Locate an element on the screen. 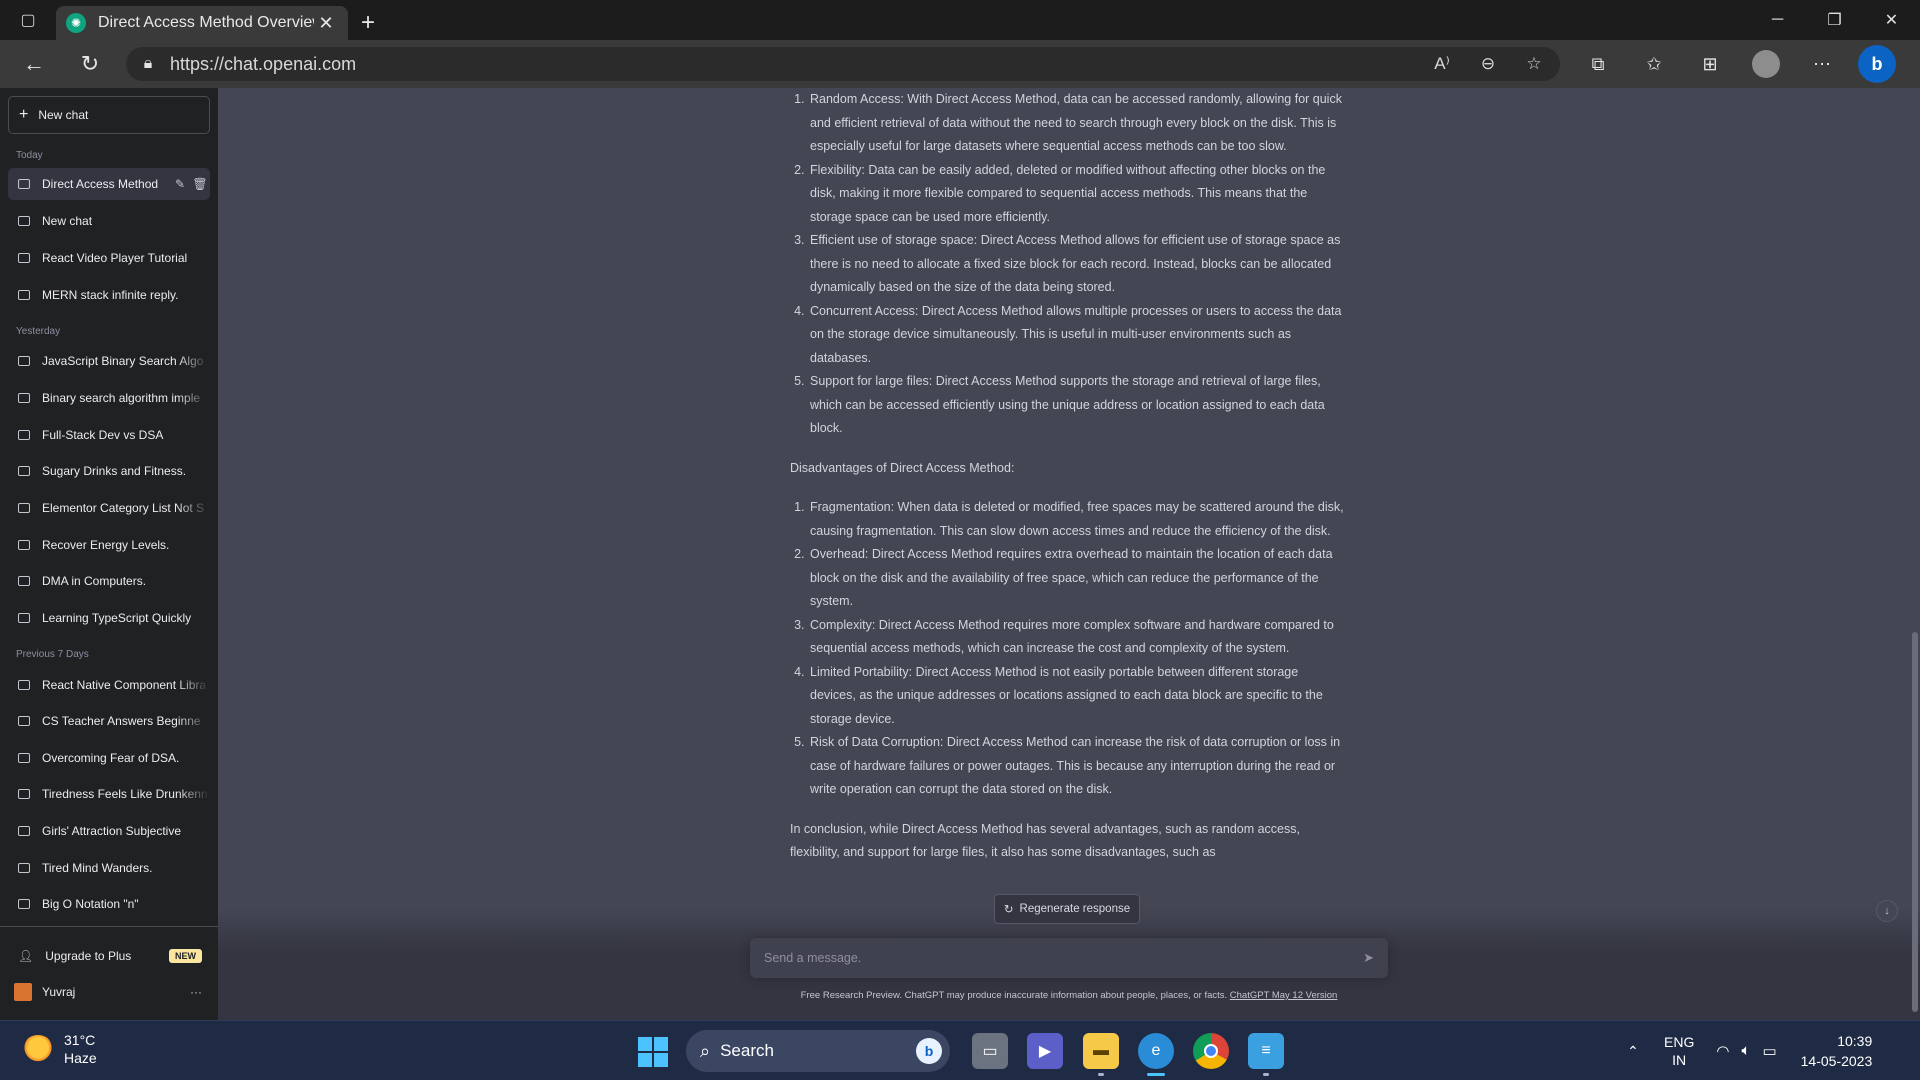 This screenshot has width=1920, height=1080. weather-widget: 31°C Haze is located at coordinates (59, 1049).